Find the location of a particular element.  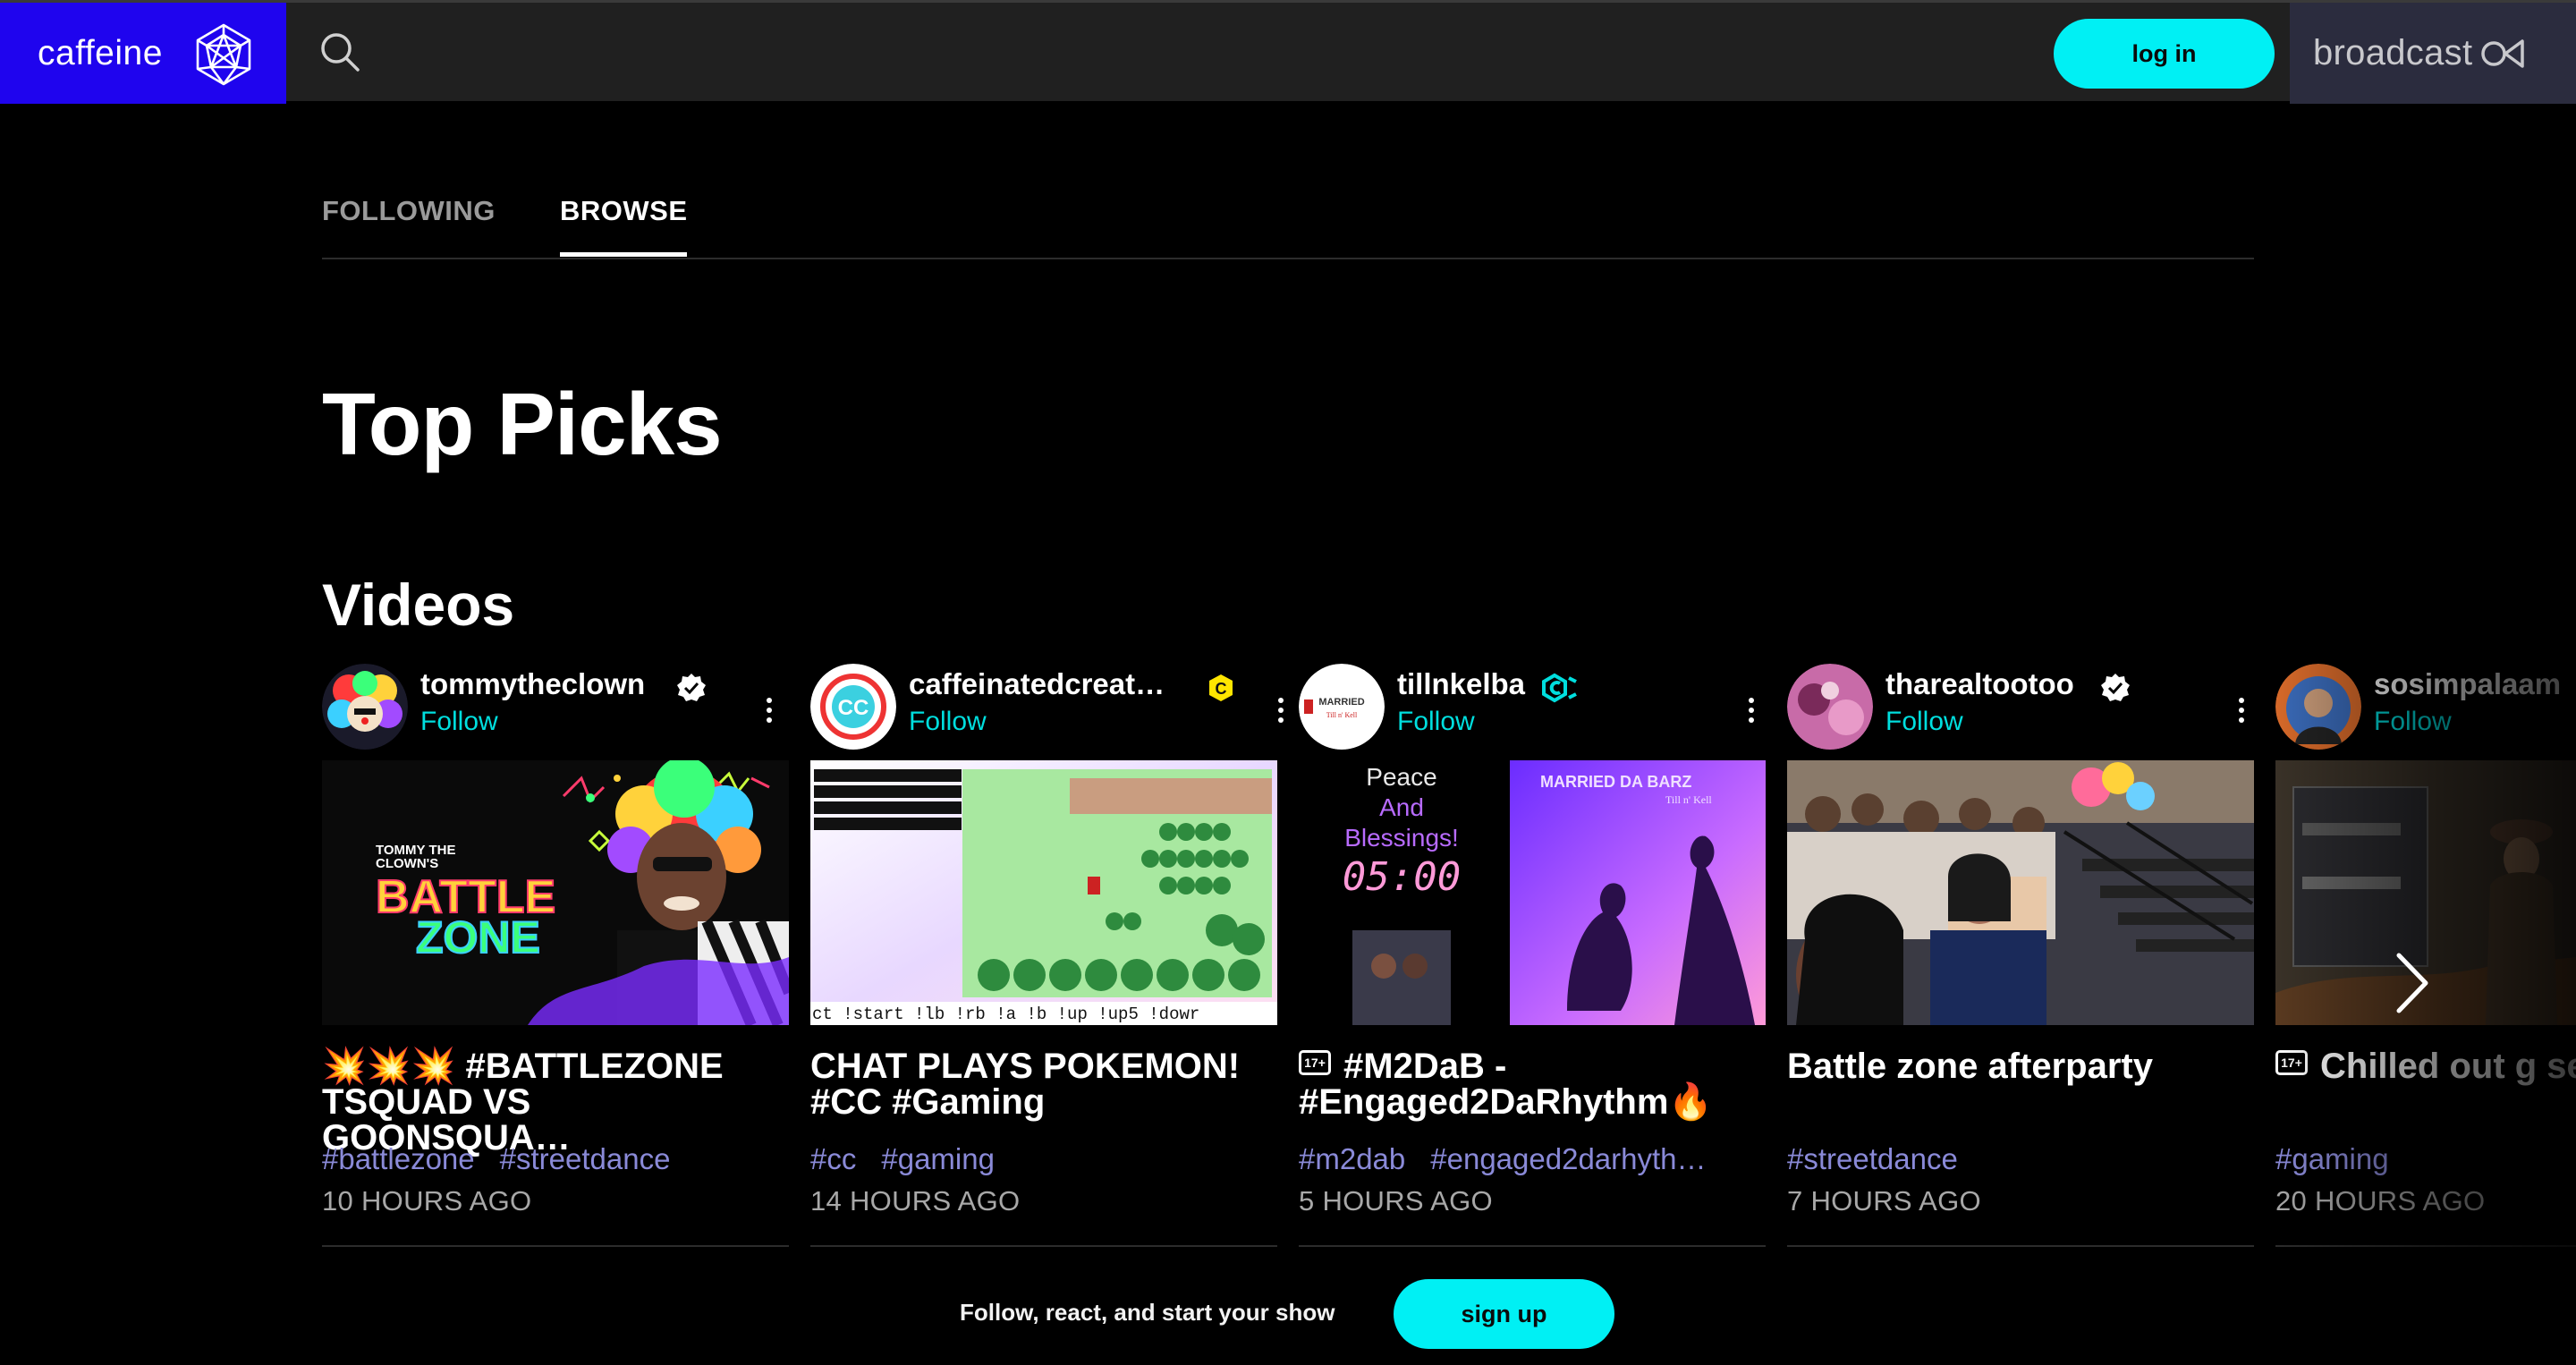

tag-list: #gaming is located at coordinates (2344, 1159).